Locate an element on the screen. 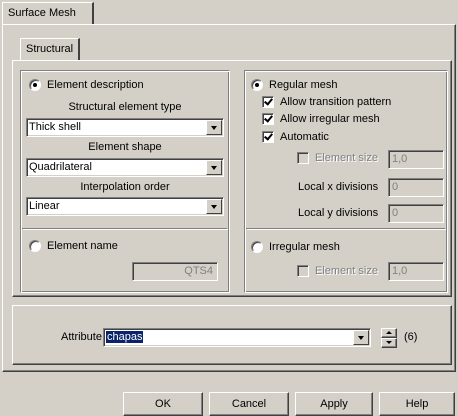 The image size is (458, 416). apply-button: Apply is located at coordinates (334, 404).